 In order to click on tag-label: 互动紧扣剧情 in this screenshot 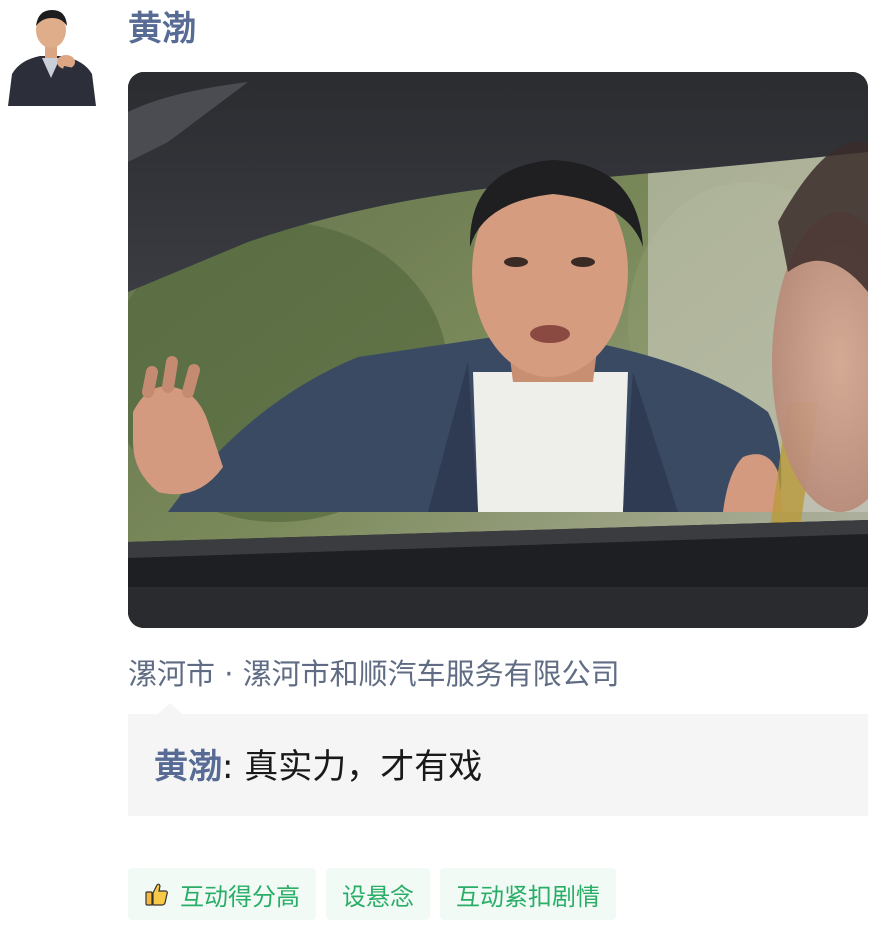, I will do `click(528, 896)`.